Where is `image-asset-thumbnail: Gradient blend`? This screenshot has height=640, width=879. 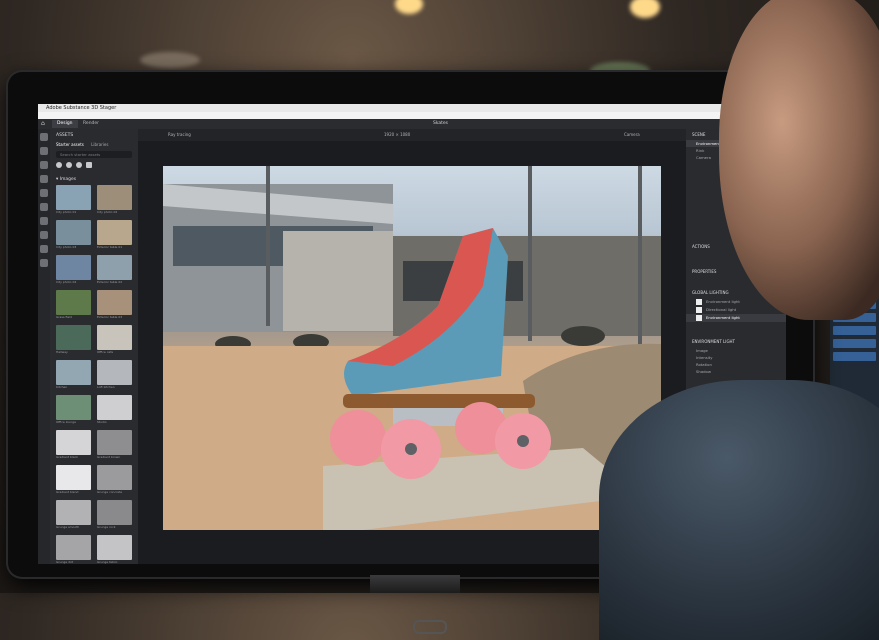
image-asset-thumbnail: Gradient blend is located at coordinates (73, 480).